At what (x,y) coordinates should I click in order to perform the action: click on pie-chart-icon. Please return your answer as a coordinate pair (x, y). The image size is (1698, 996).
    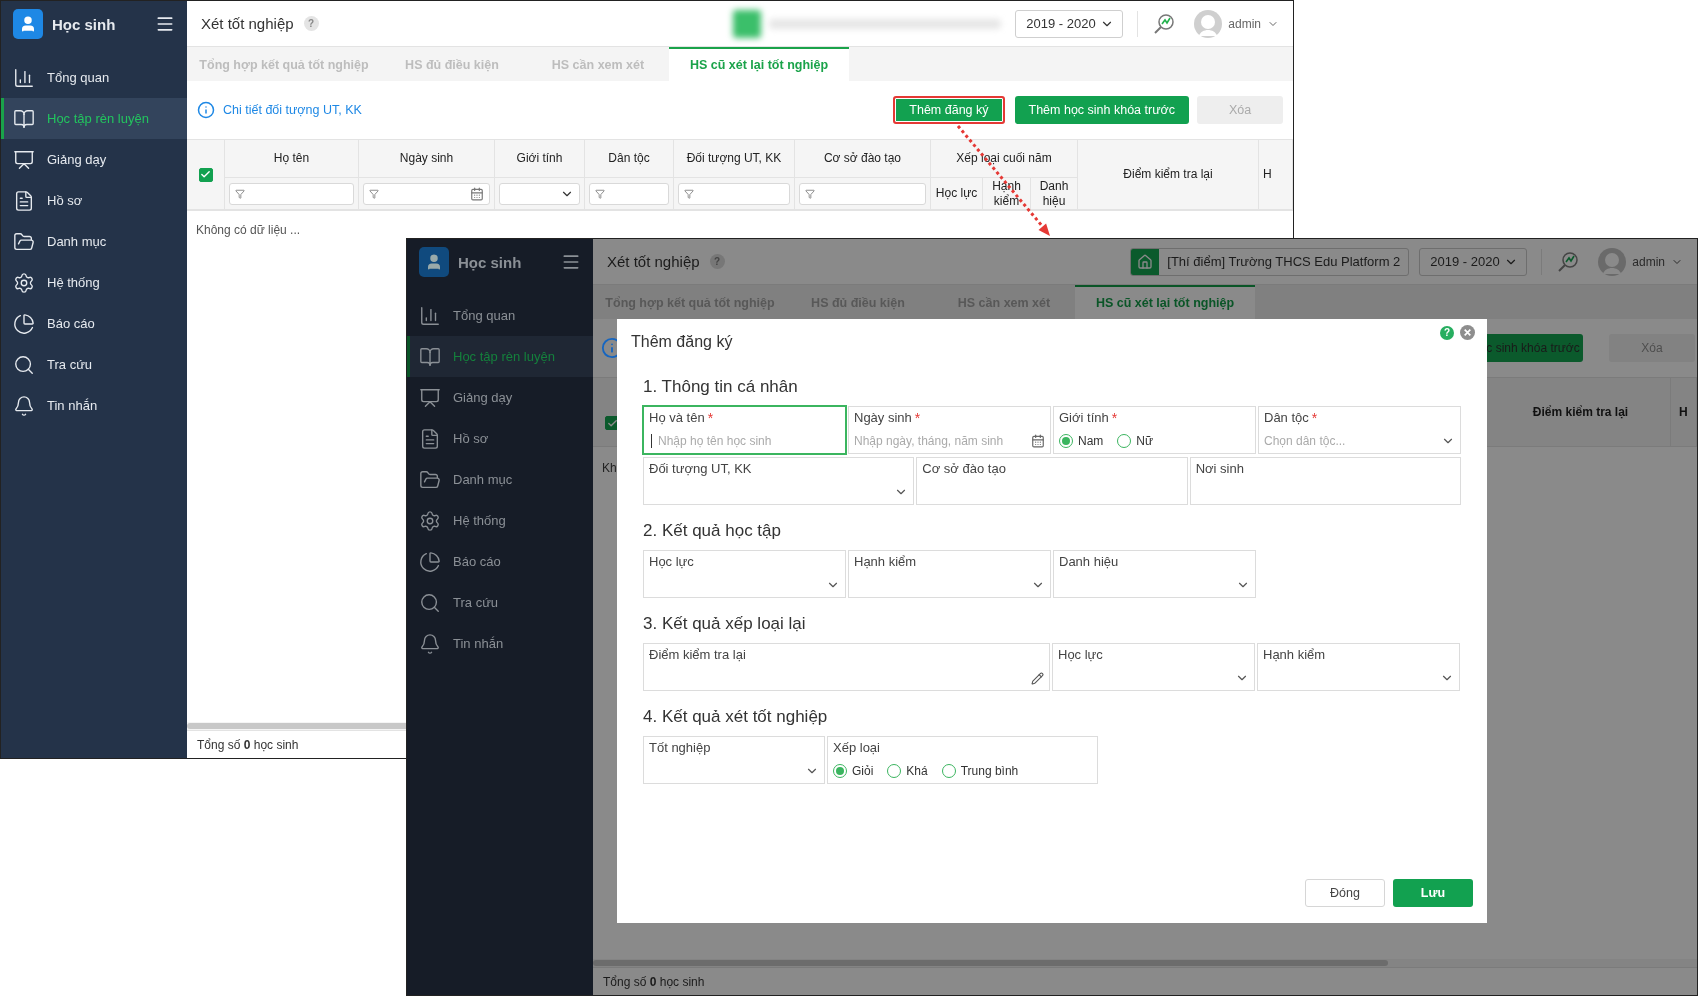
    Looking at the image, I should click on (24, 323).